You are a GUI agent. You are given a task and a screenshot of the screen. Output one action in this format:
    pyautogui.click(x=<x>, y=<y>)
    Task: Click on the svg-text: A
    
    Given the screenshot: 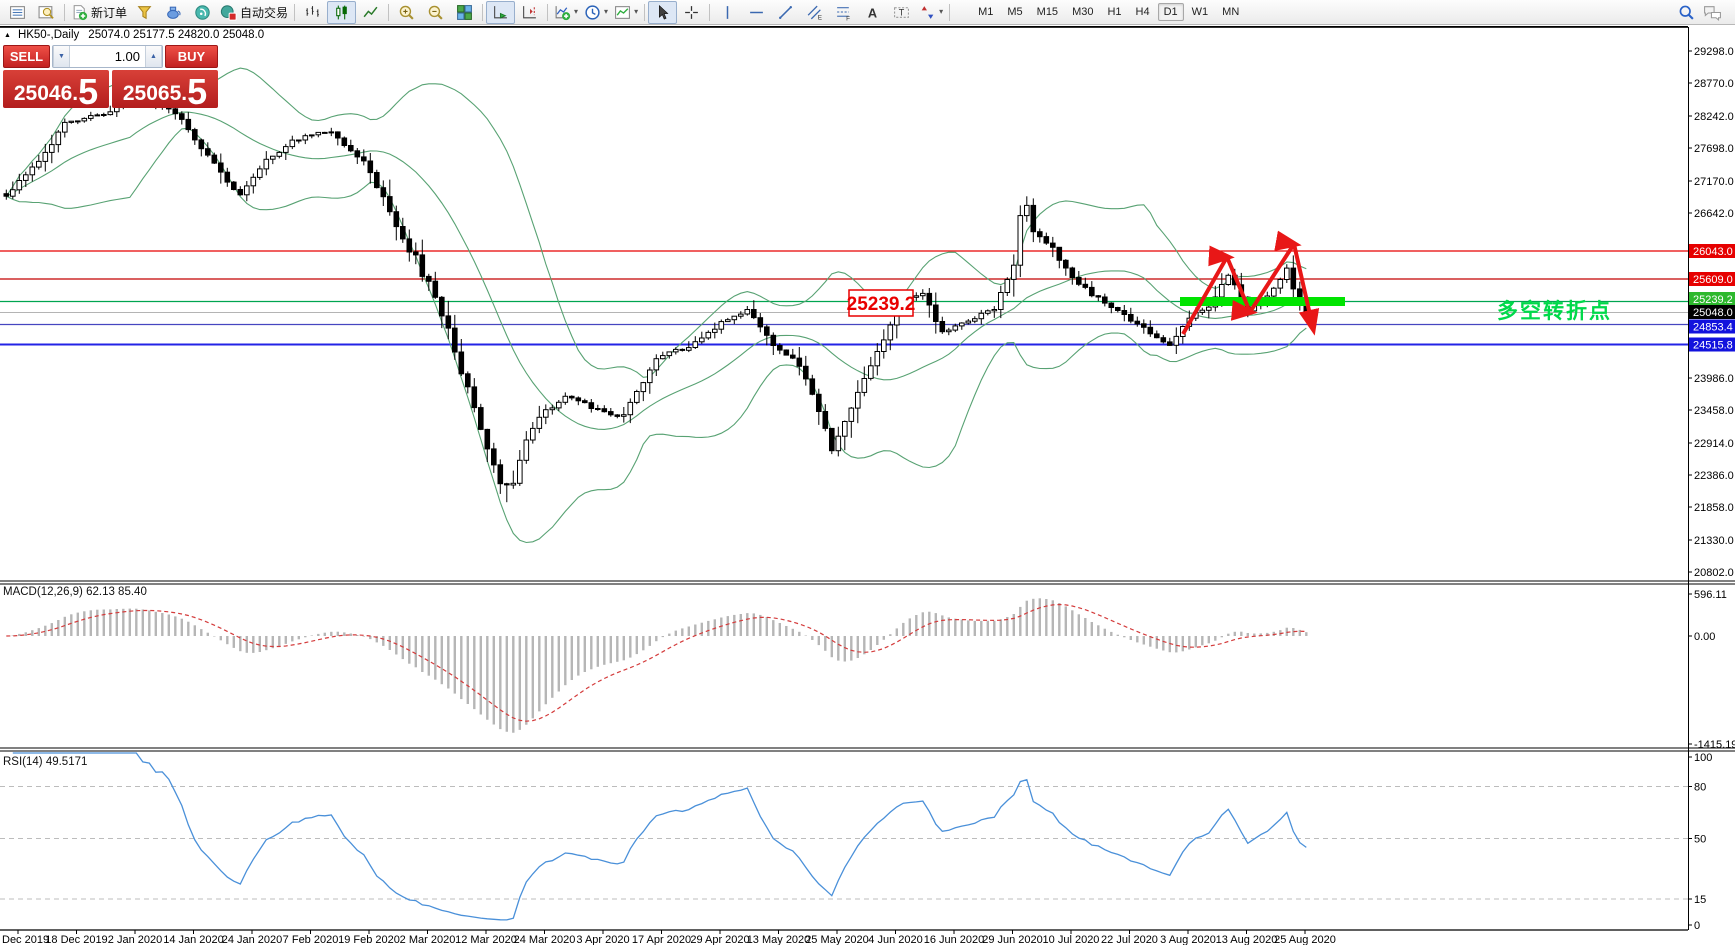 What is the action you would take?
    pyautogui.click(x=872, y=12)
    